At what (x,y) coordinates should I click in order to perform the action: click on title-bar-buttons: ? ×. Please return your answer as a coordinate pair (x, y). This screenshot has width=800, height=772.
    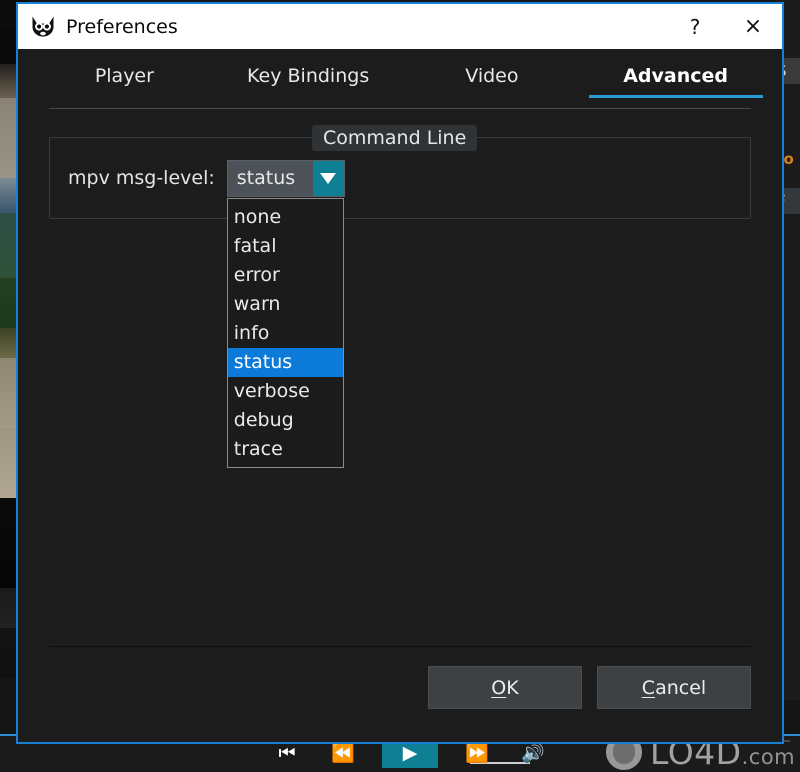
    Looking at the image, I should click on (724, 26).